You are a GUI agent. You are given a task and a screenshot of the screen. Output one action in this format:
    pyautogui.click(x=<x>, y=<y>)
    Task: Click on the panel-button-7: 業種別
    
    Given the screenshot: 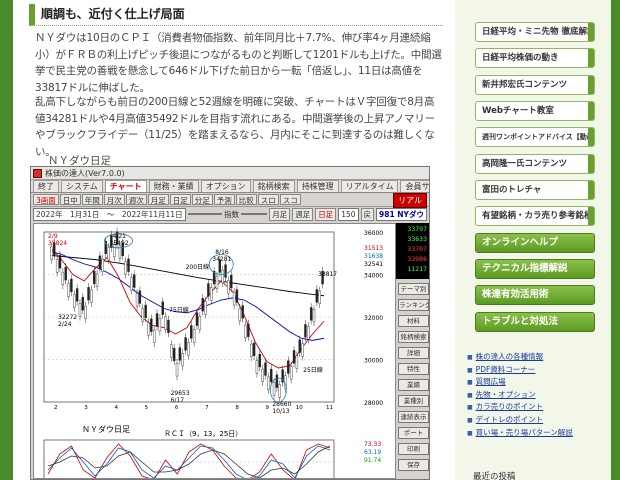 What is the action you would take?
    pyautogui.click(x=413, y=401)
    